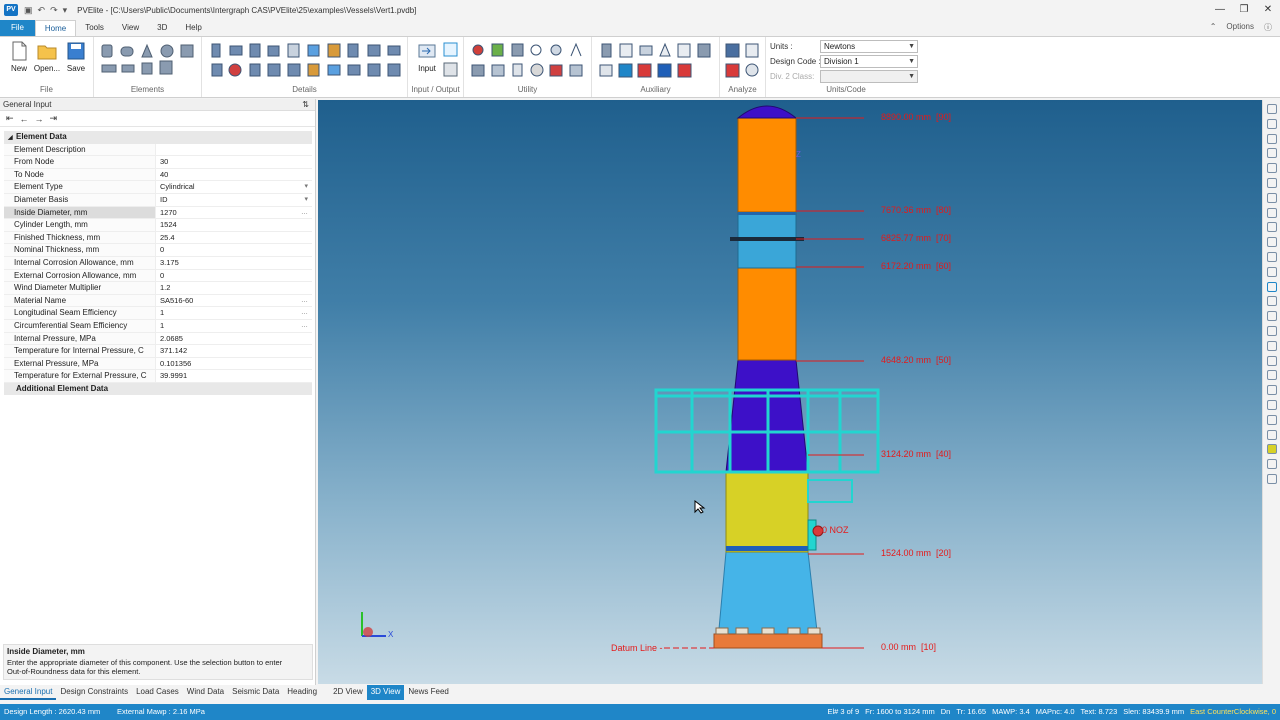 This screenshot has height=720, width=1280. I want to click on property-value: 0, so click(234, 250).